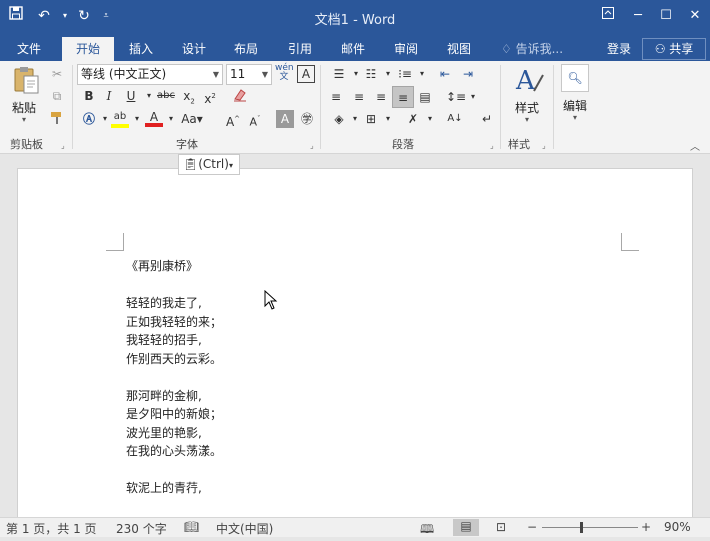 Image resolution: width=710 pixels, height=541 pixels. What do you see at coordinates (233, 119) in the screenshot?
I see `grow-font-icon: A^` at bounding box center [233, 119].